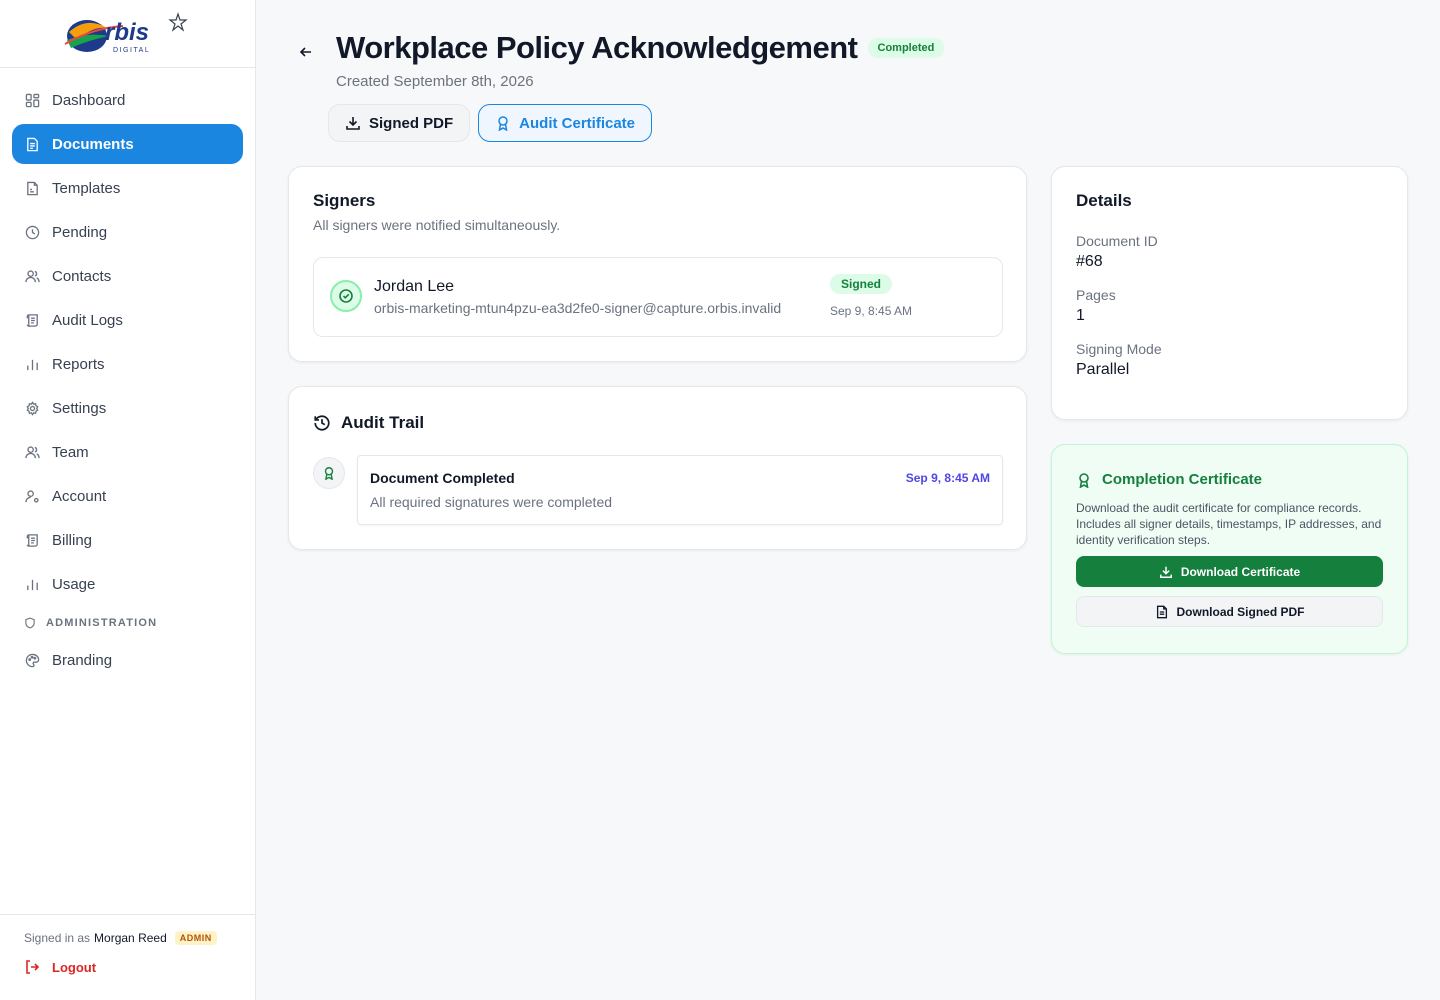  I want to click on sidebar-item-billing: Billing, so click(127, 540).